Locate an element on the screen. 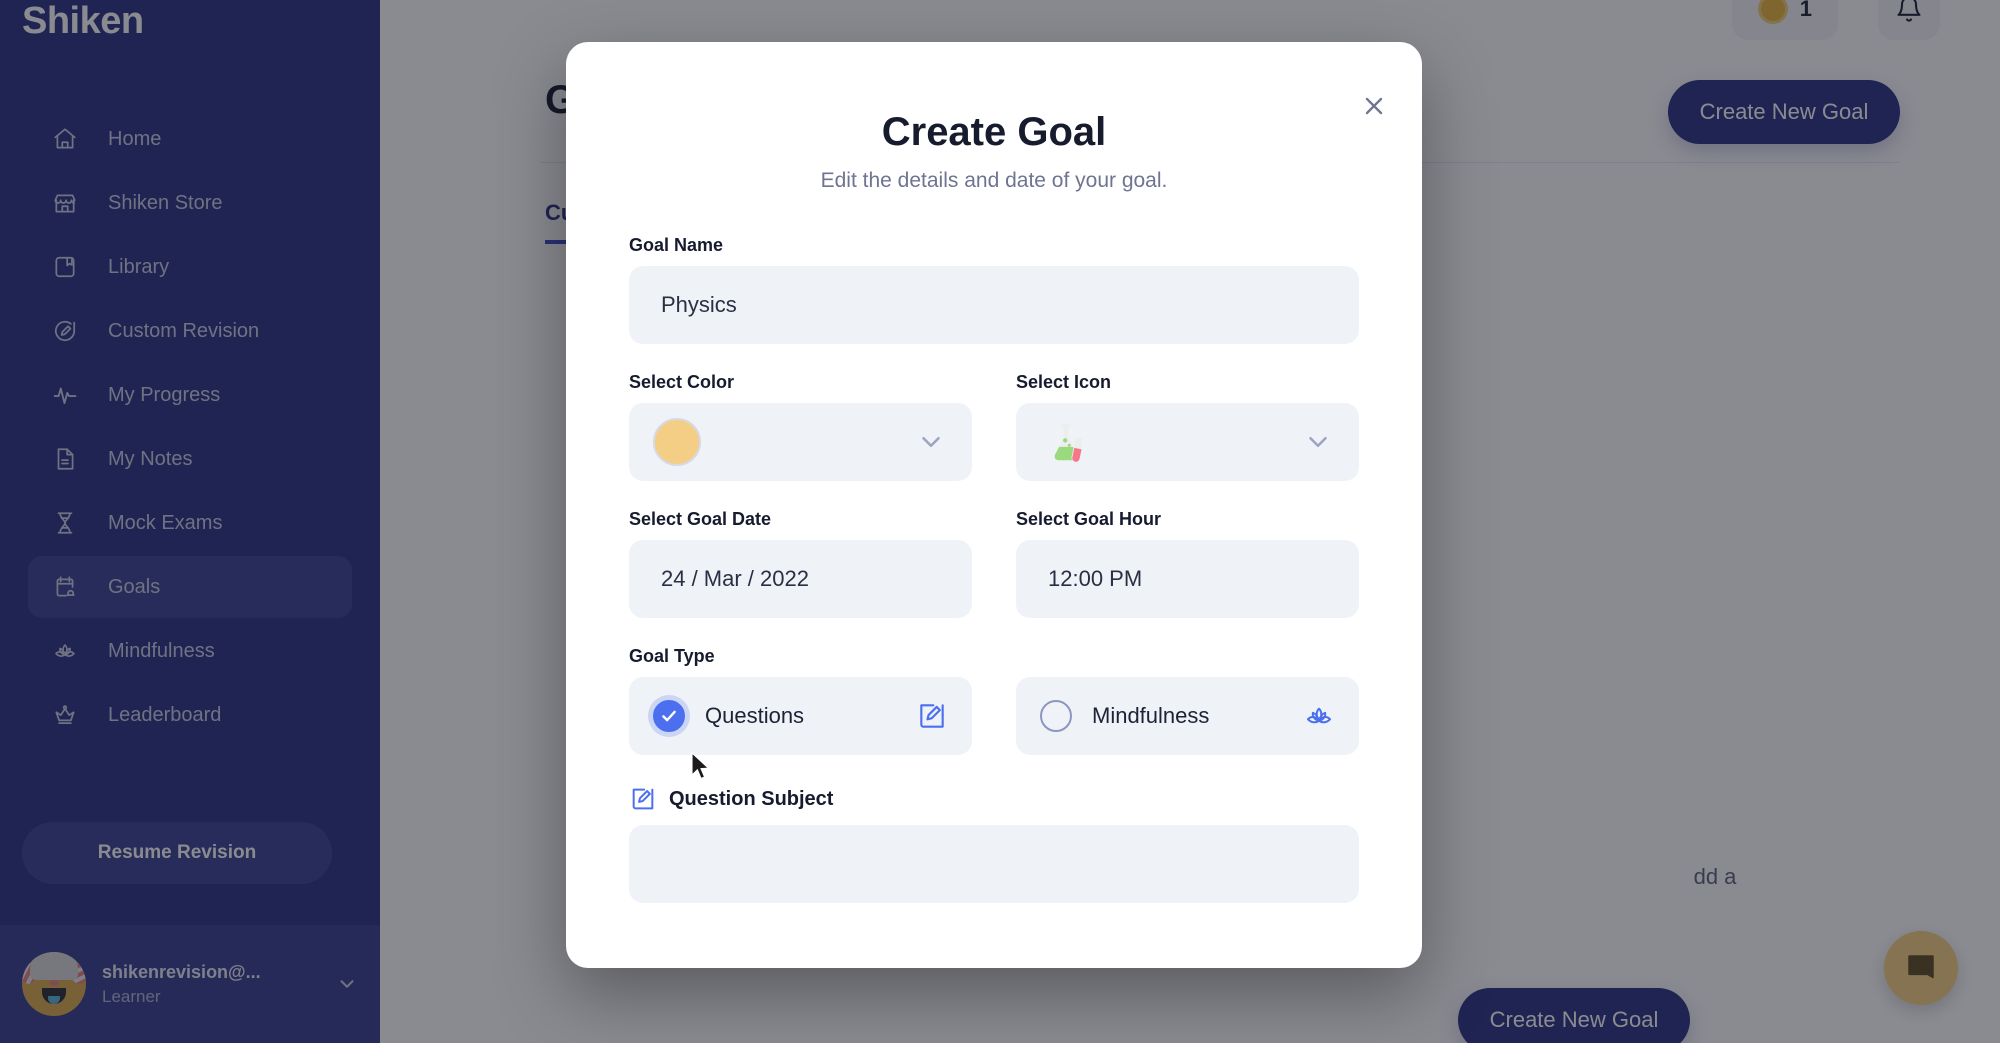 Image resolution: width=2000 pixels, height=1043 pixels. question-subject-input is located at coordinates (994, 864).